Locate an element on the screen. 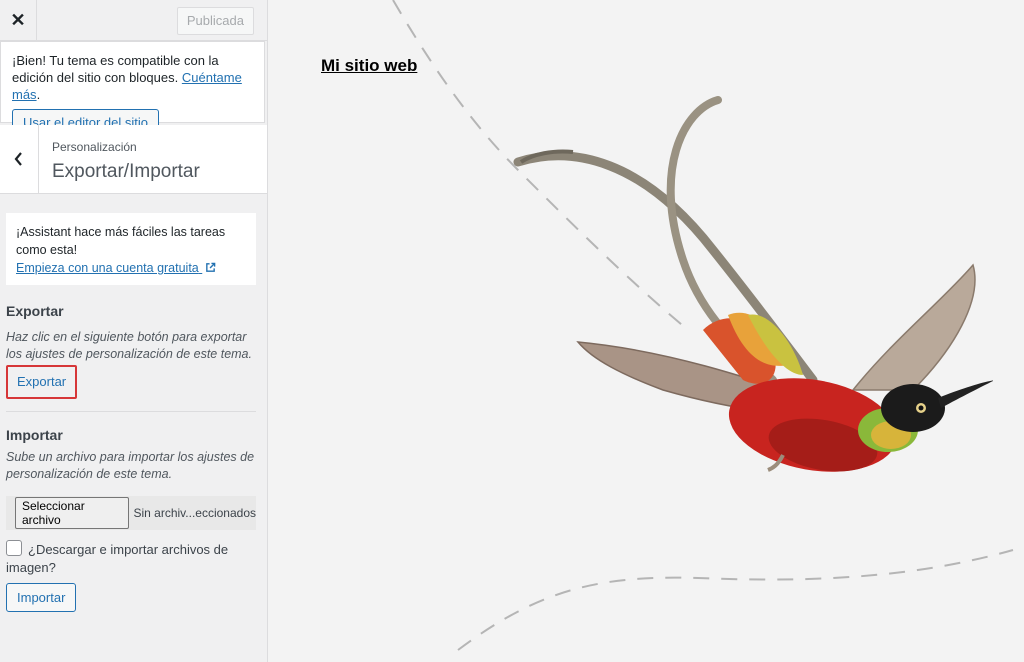 The width and height of the screenshot is (1024, 662). publish-button: Publicada is located at coordinates (215, 21).